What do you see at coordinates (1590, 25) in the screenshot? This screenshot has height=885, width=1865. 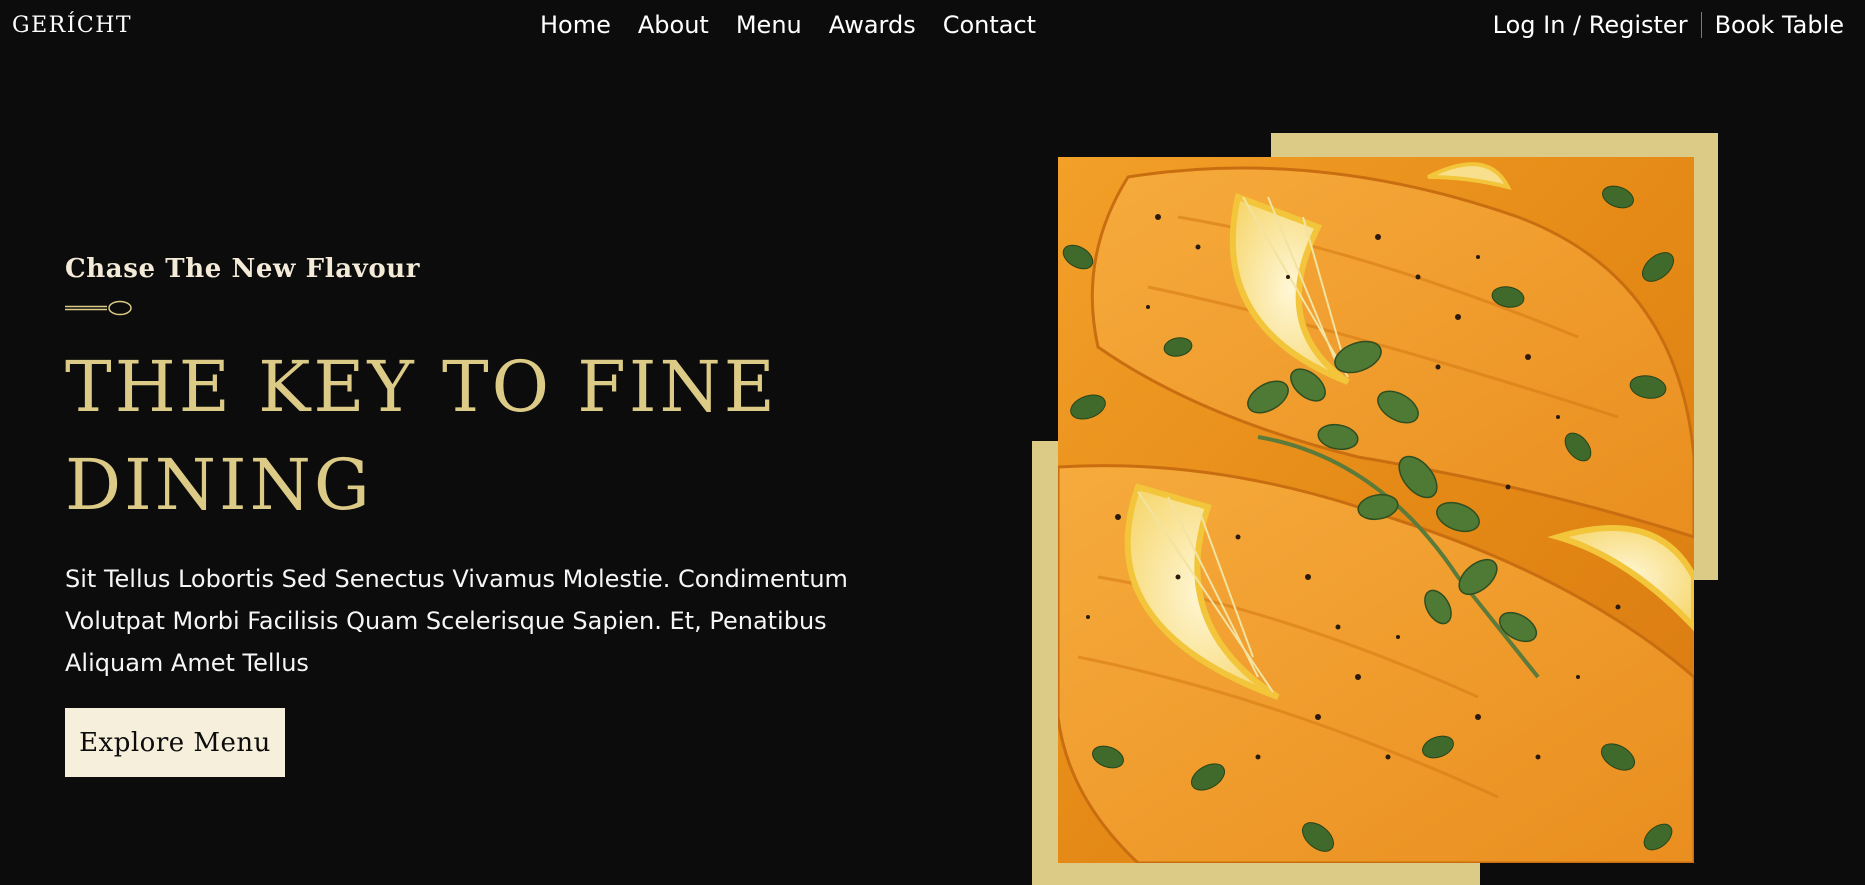 I see `login-register-link: Log In / Register` at bounding box center [1590, 25].